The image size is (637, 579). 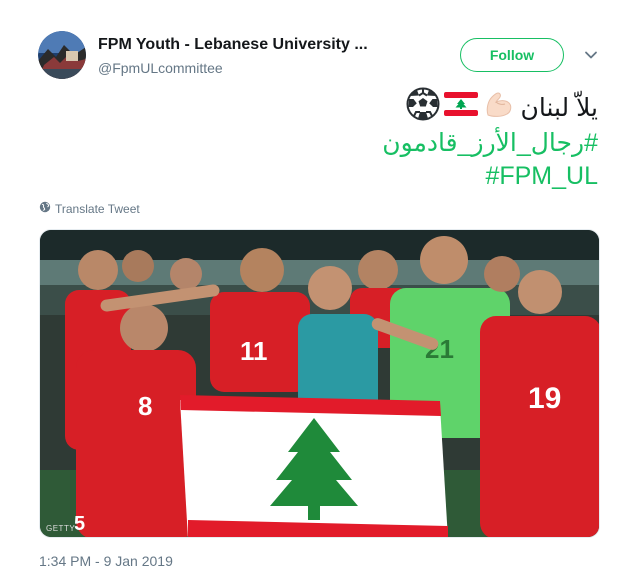 I want to click on svg-text: 11, so click(x=254, y=351).